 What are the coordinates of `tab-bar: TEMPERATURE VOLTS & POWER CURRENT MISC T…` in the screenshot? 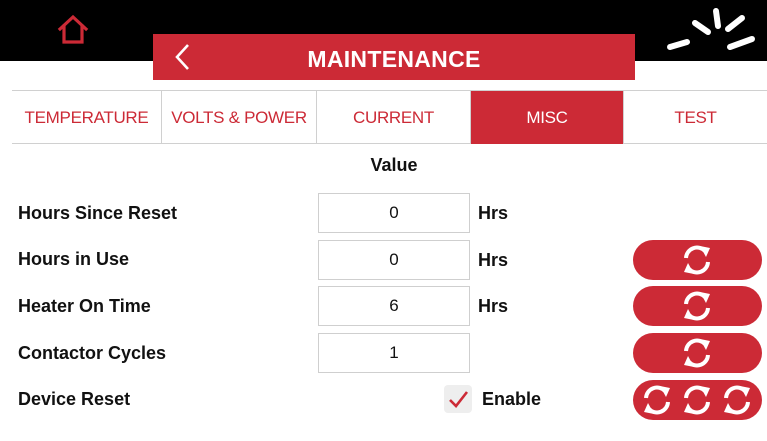 It's located at (389, 117).